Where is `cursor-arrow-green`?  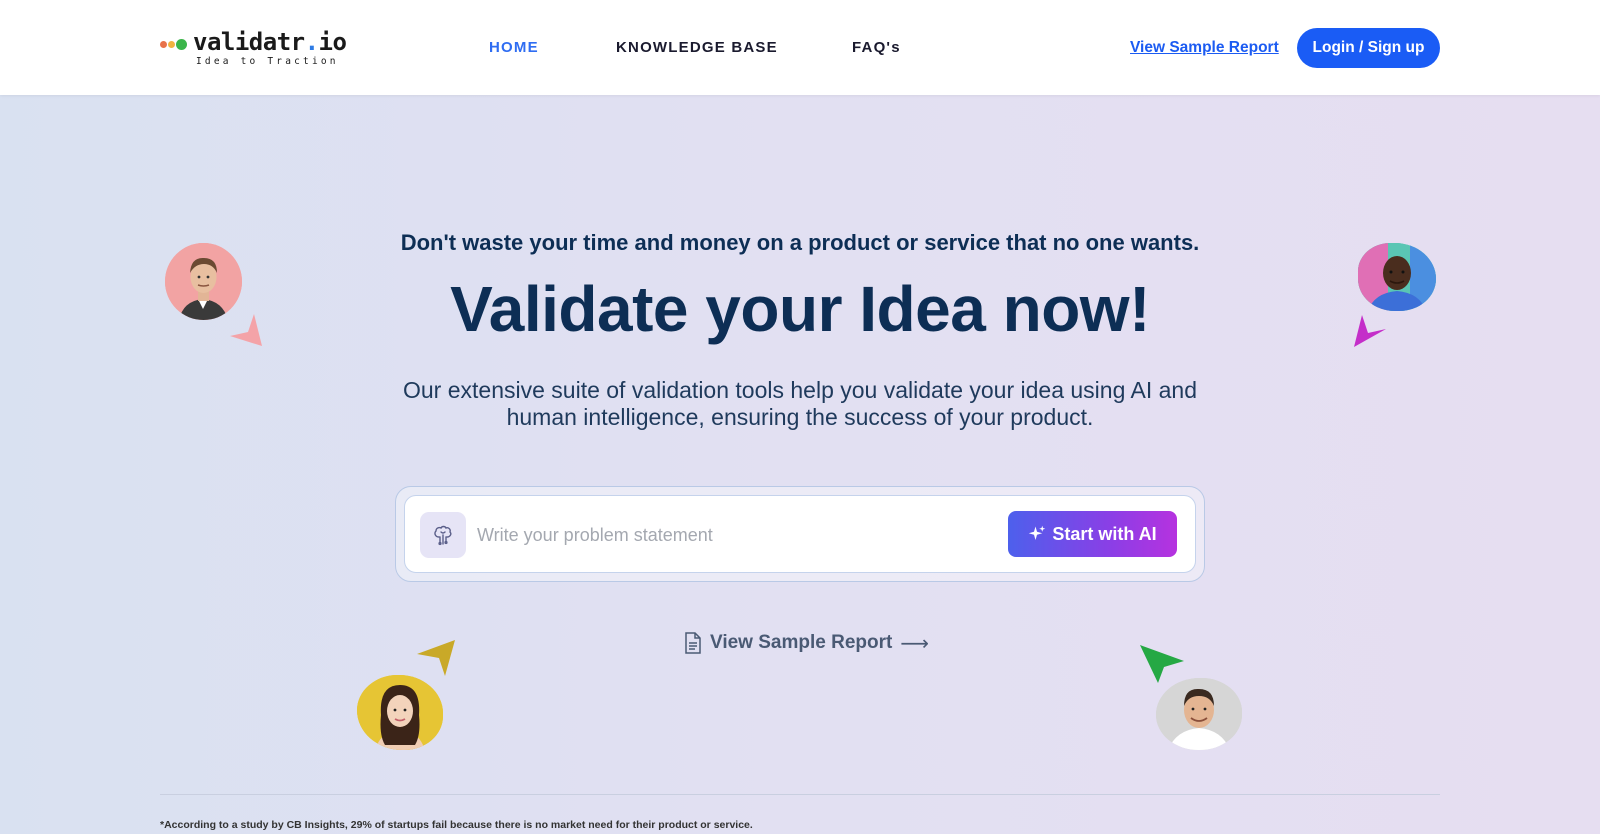 cursor-arrow-green is located at coordinates (1162, 664).